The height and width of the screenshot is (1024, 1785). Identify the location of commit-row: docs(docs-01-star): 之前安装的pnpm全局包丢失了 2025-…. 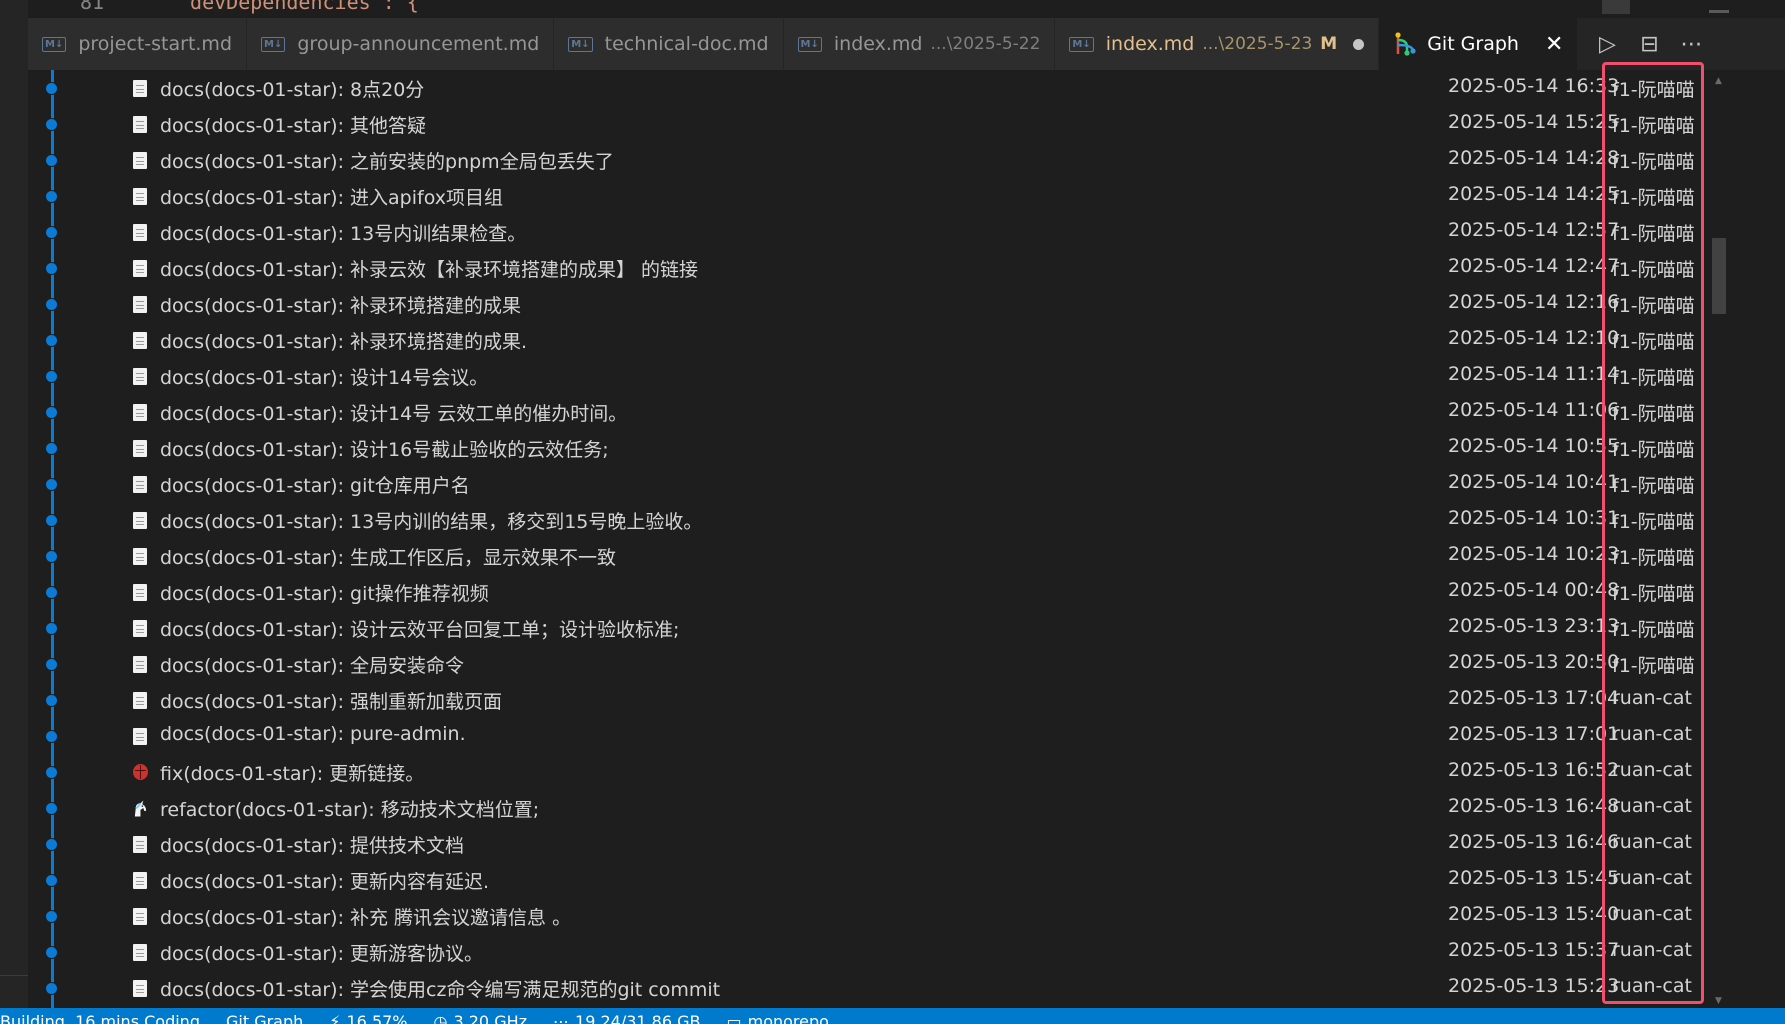
(878, 160).